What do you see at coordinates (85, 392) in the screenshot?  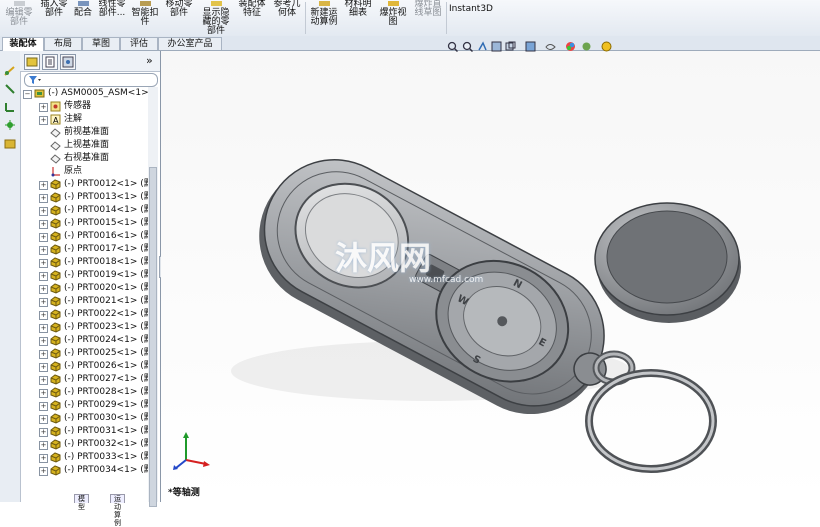 I see `tree-part-item: + (-) PRT0028<1> (默认` at bounding box center [85, 392].